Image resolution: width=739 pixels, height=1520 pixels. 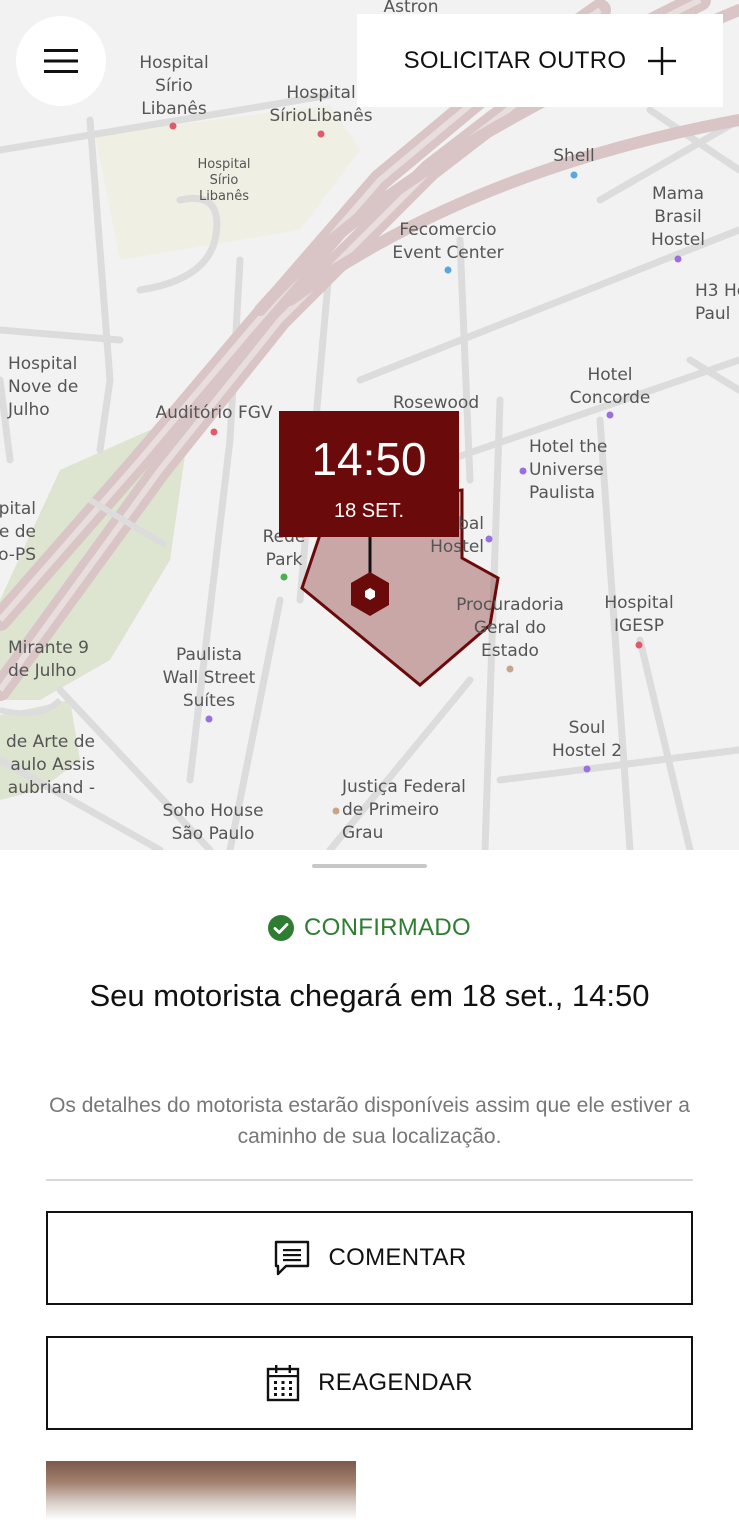 What do you see at coordinates (397, 1257) in the screenshot?
I see `comment-label: COMENTAR` at bounding box center [397, 1257].